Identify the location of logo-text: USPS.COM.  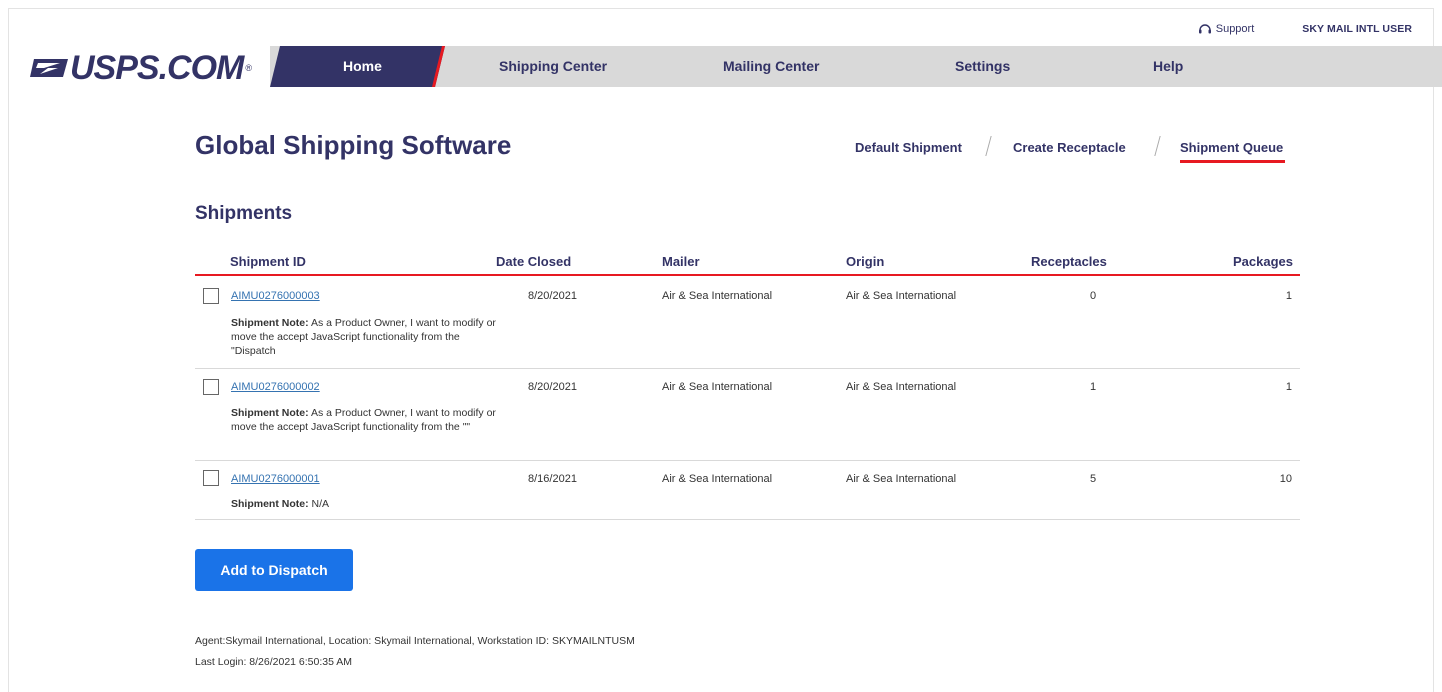
(157, 68).